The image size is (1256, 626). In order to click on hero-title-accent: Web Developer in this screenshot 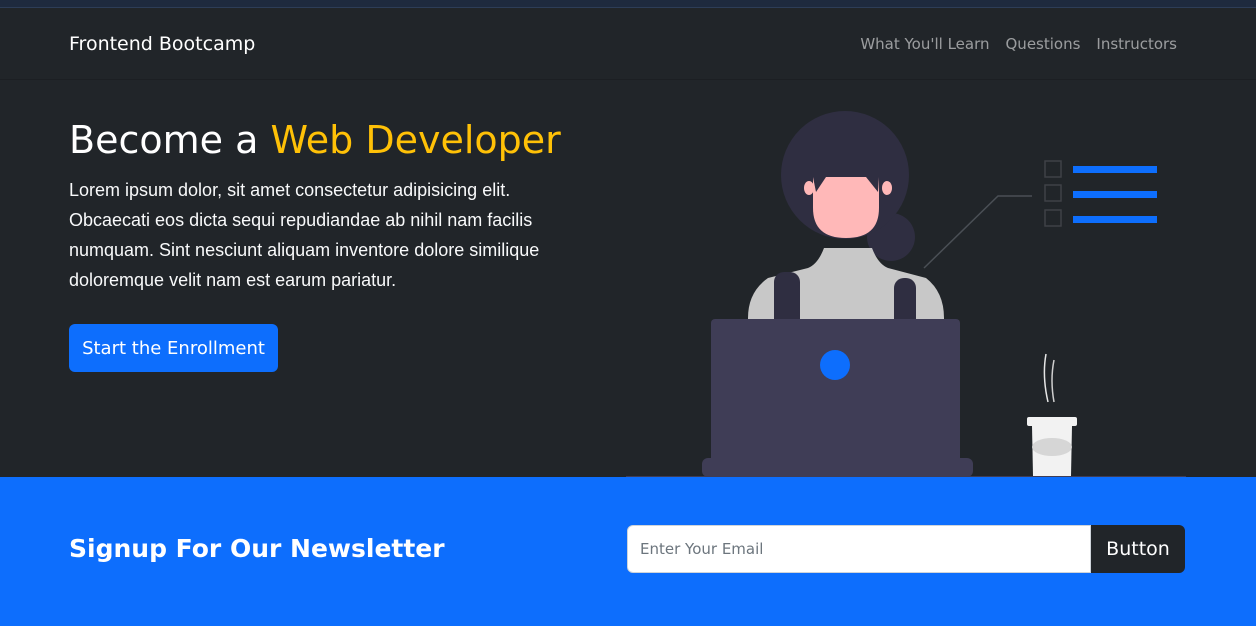, I will do `click(415, 140)`.